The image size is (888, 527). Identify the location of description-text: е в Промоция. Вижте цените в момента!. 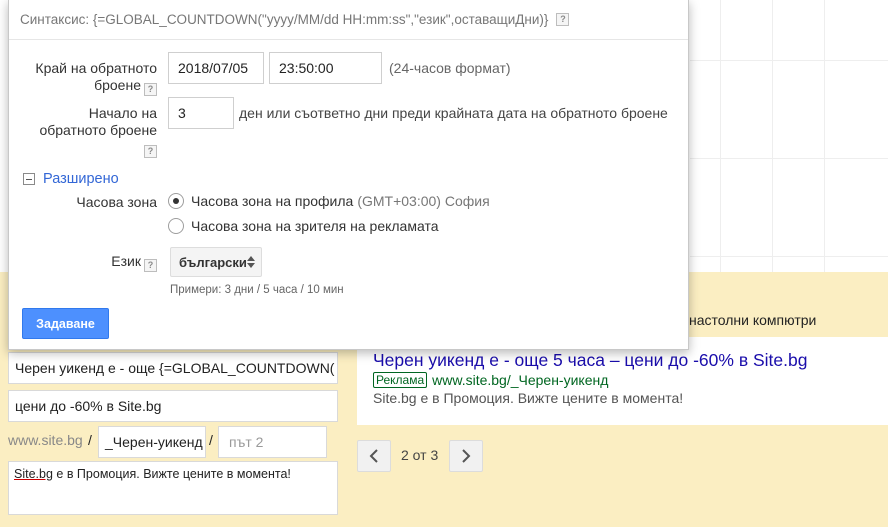
(171, 474).